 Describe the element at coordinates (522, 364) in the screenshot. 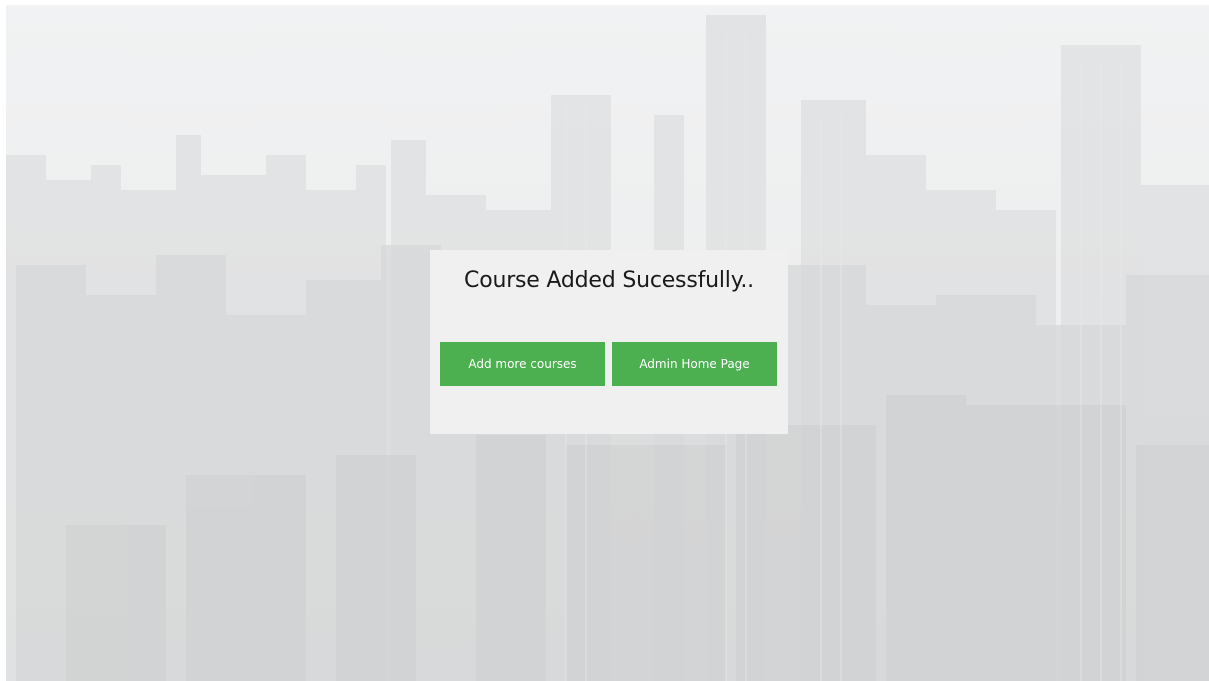

I see `add-more-courses-button: Add more courses` at that location.